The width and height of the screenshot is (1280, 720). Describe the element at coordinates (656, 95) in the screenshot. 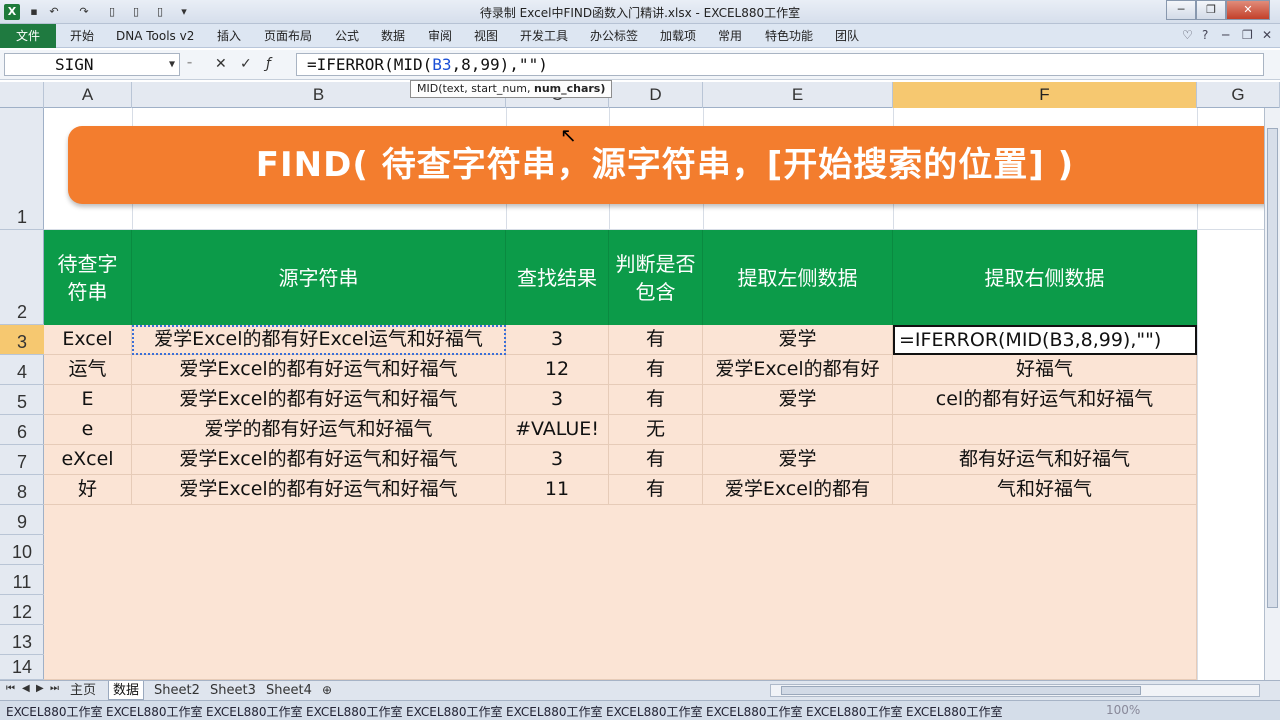

I see `column-header-d: D` at that location.